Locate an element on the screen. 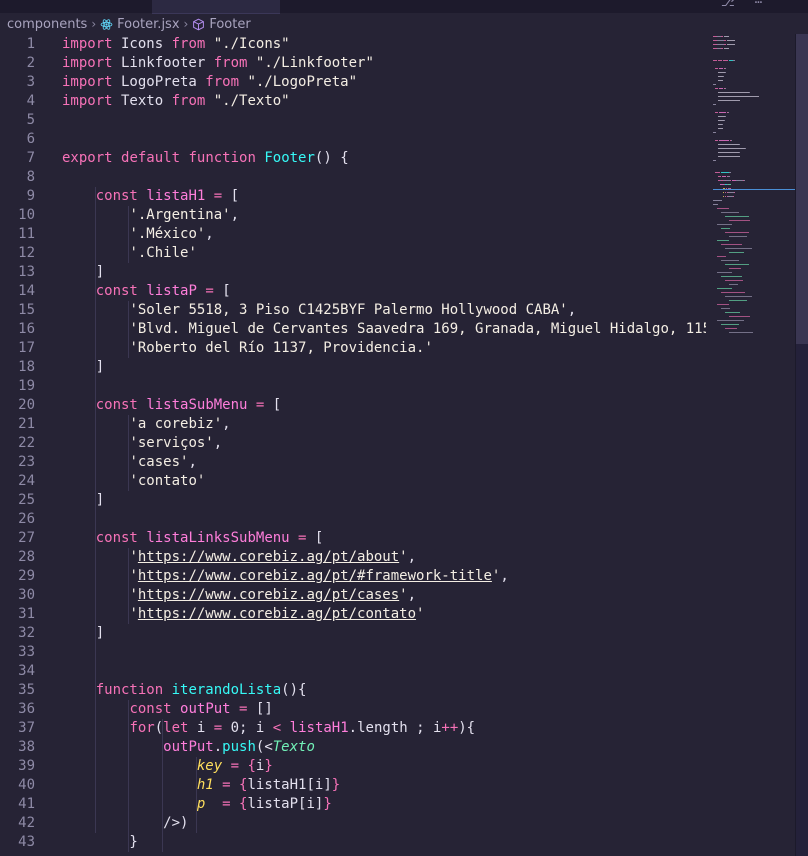 Image resolution: width=808 pixels, height=856 pixels. code-line: 40 h1 = {listaH1[i]} is located at coordinates (353, 785).